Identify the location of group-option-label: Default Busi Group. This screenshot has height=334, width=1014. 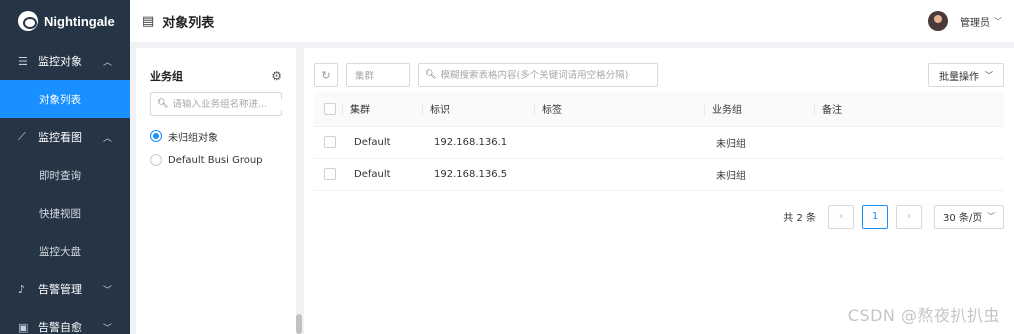
(215, 160).